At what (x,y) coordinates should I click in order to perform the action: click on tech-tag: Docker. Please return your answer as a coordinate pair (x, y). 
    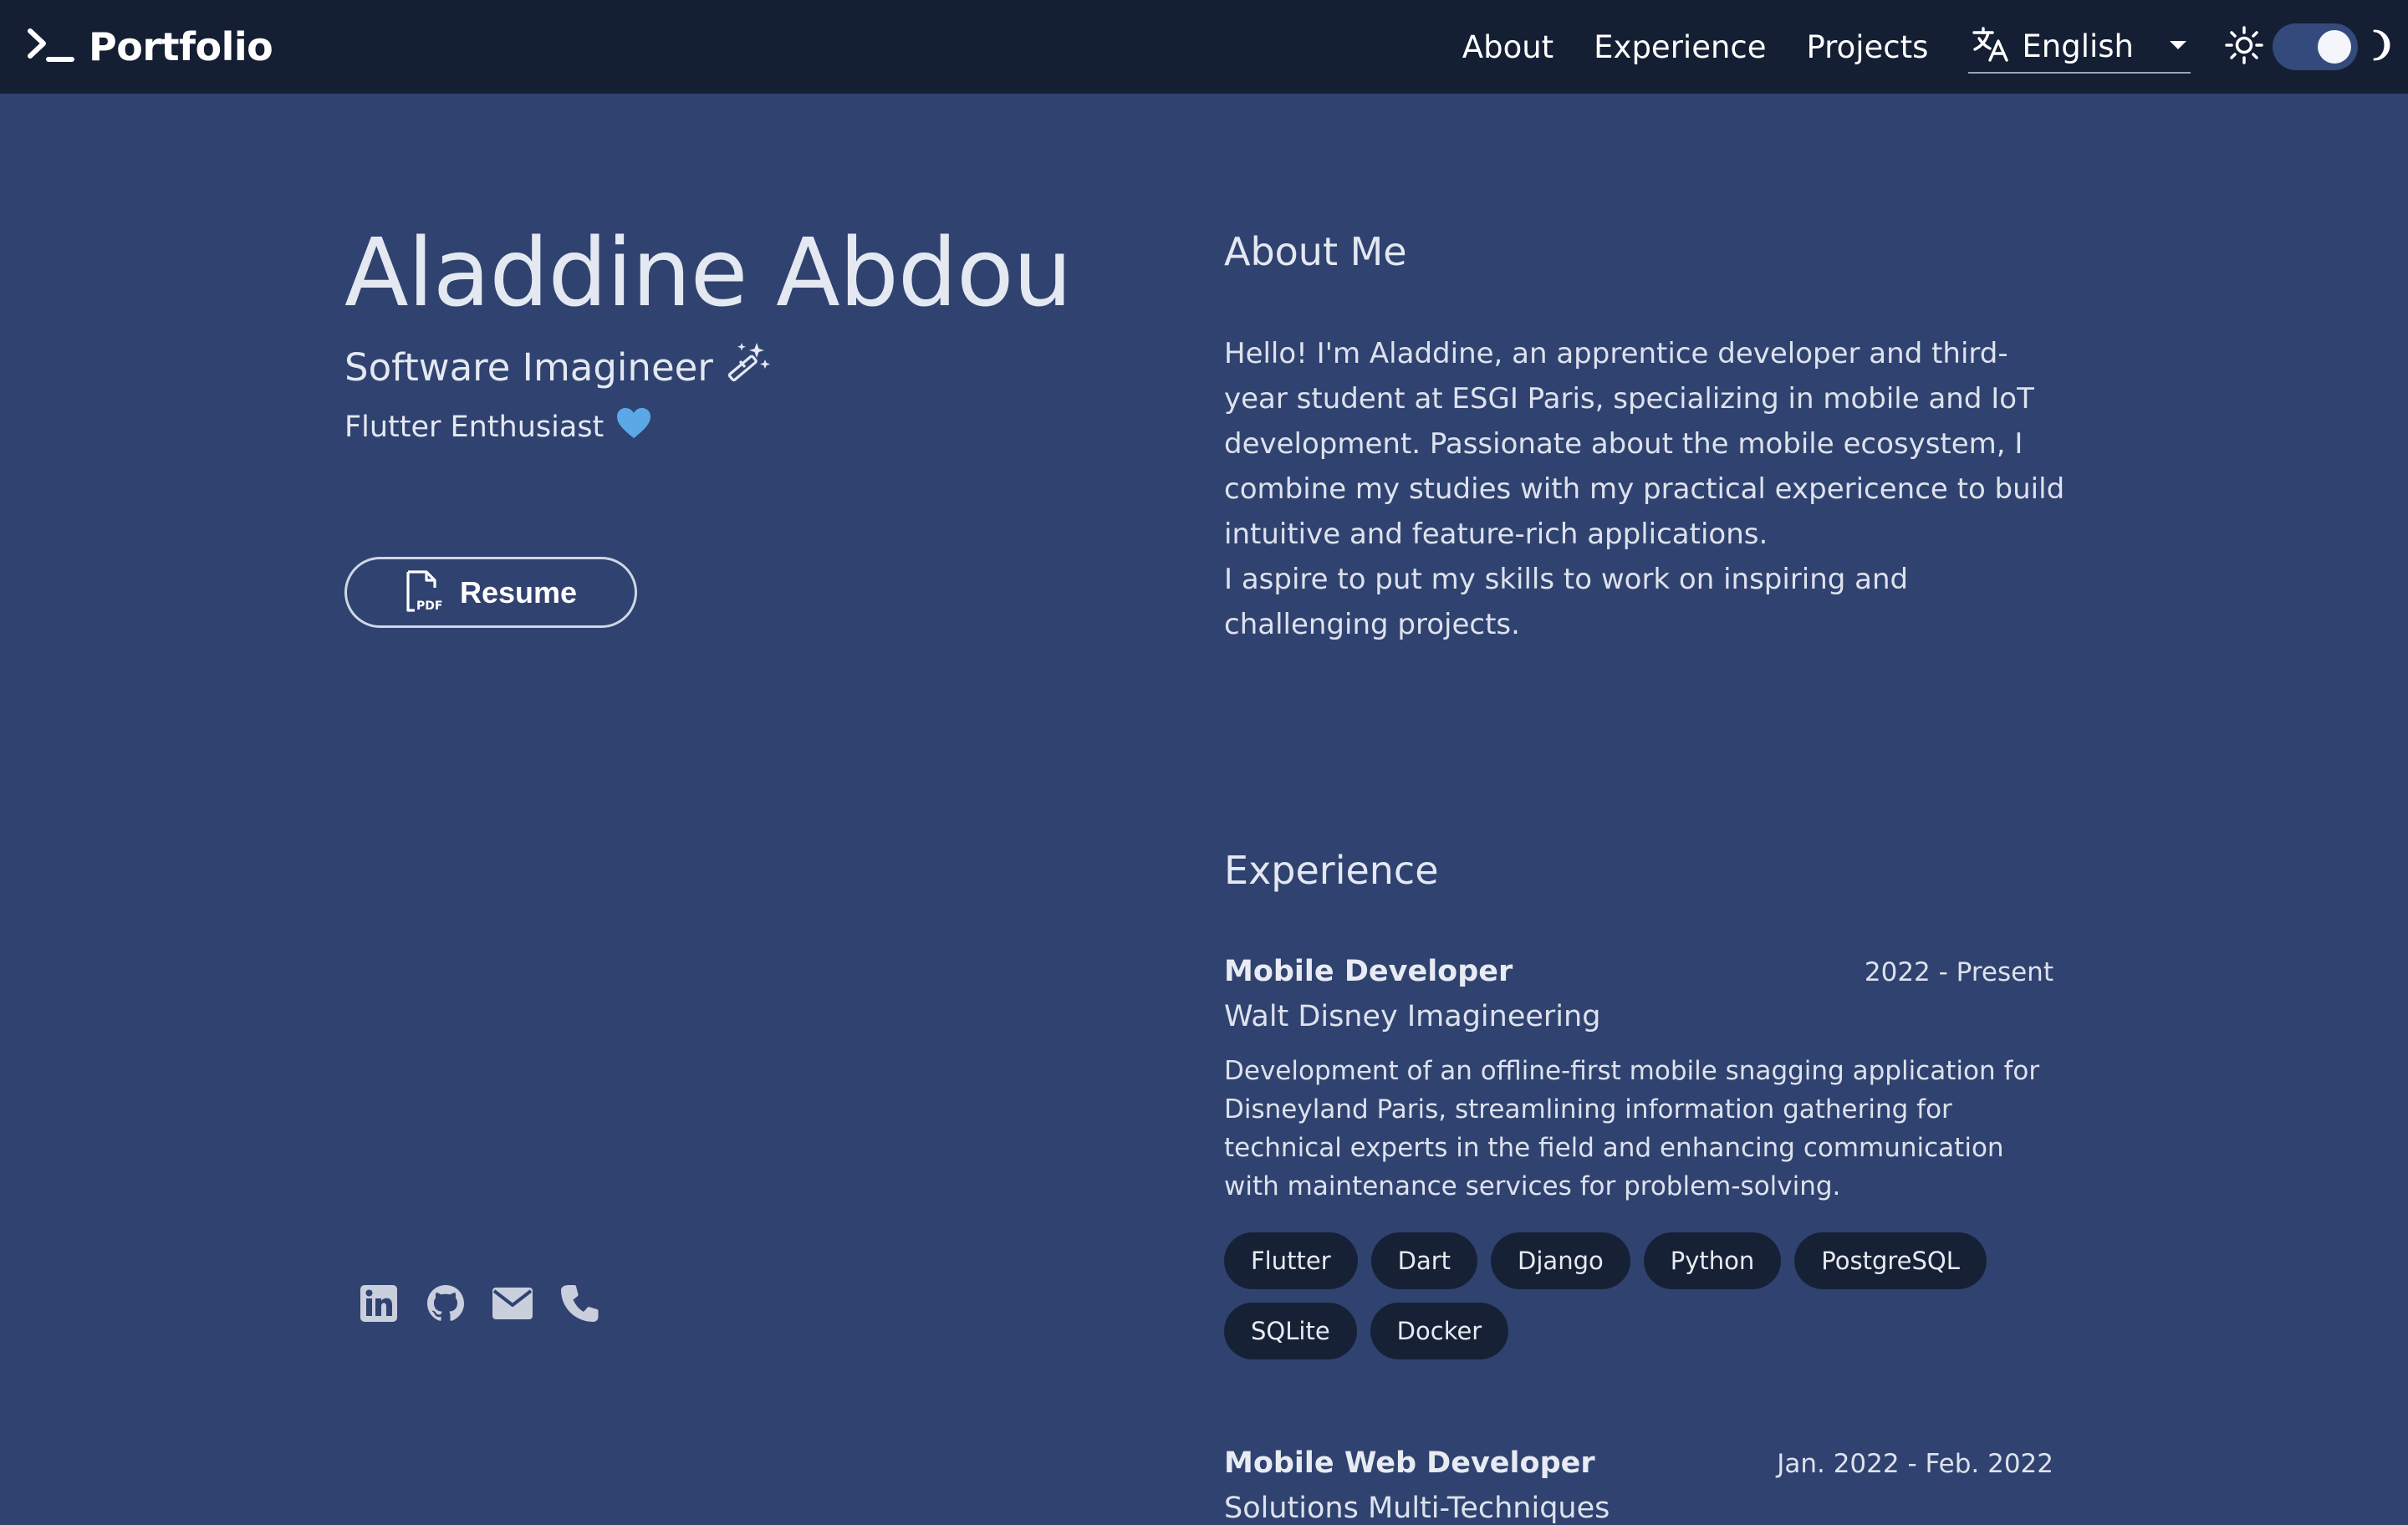
    Looking at the image, I should click on (1439, 1331).